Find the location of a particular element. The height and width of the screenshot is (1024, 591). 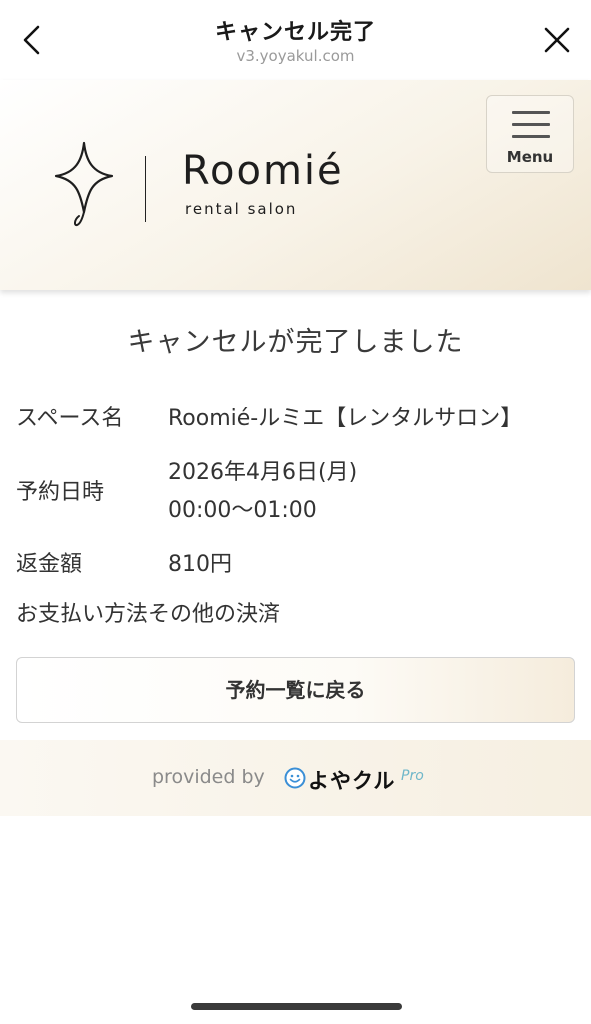

brand-name: Roomié is located at coordinates (263, 171).